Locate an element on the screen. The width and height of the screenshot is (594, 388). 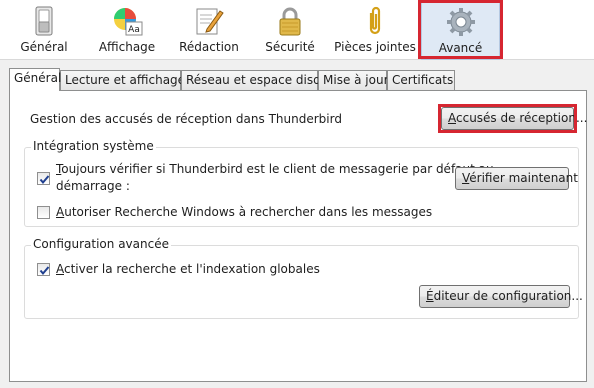
accel-key: É is located at coordinates (430, 296).